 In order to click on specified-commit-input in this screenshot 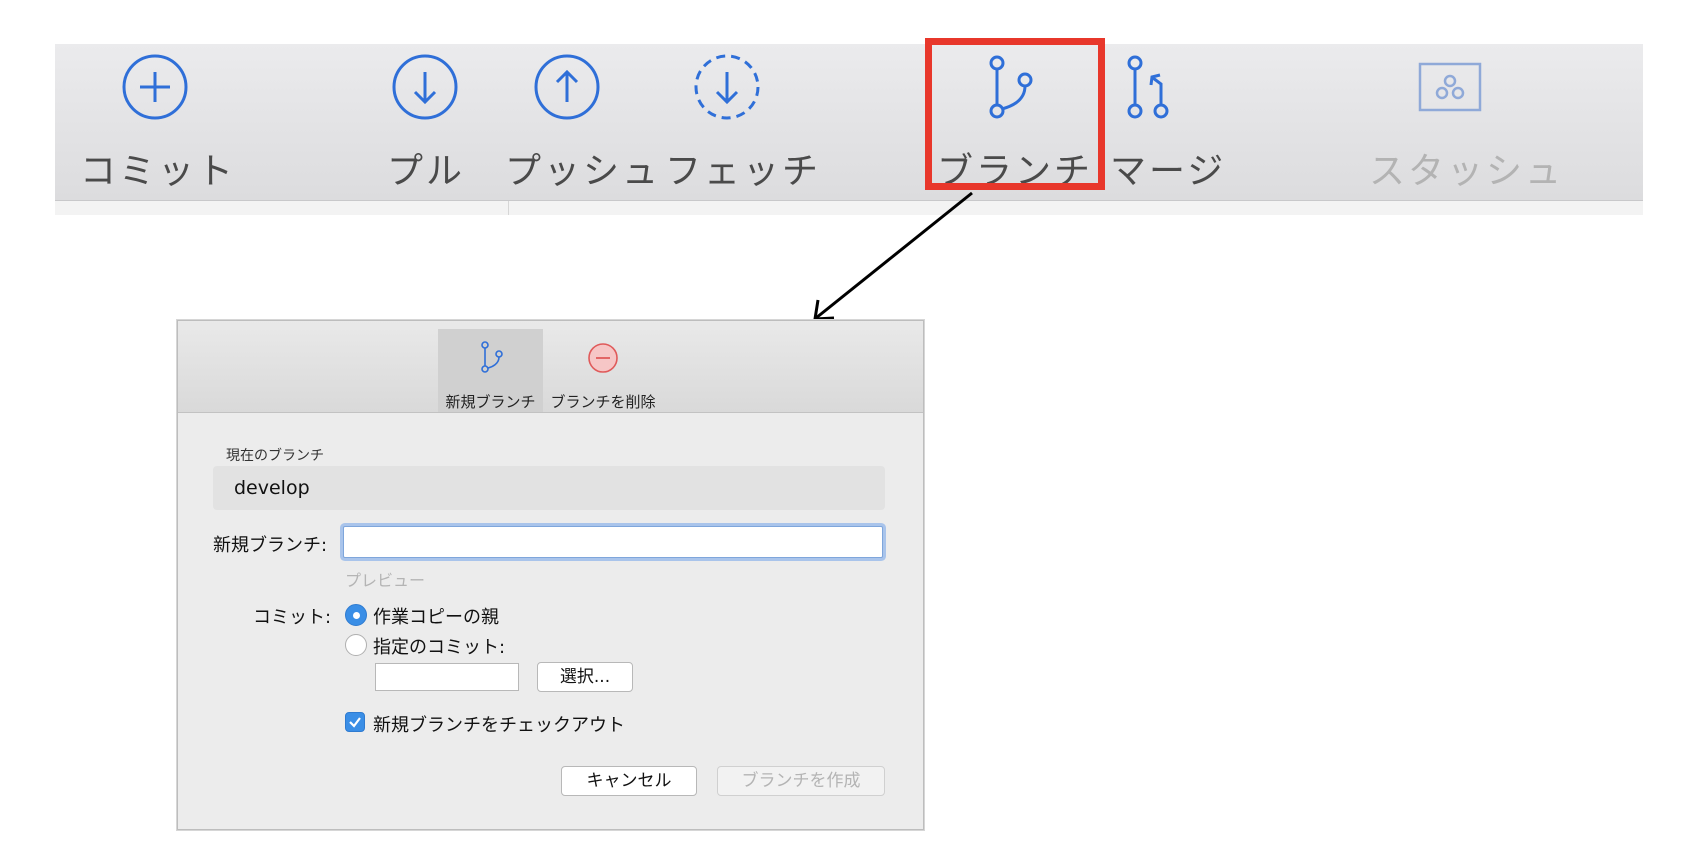, I will do `click(447, 677)`.